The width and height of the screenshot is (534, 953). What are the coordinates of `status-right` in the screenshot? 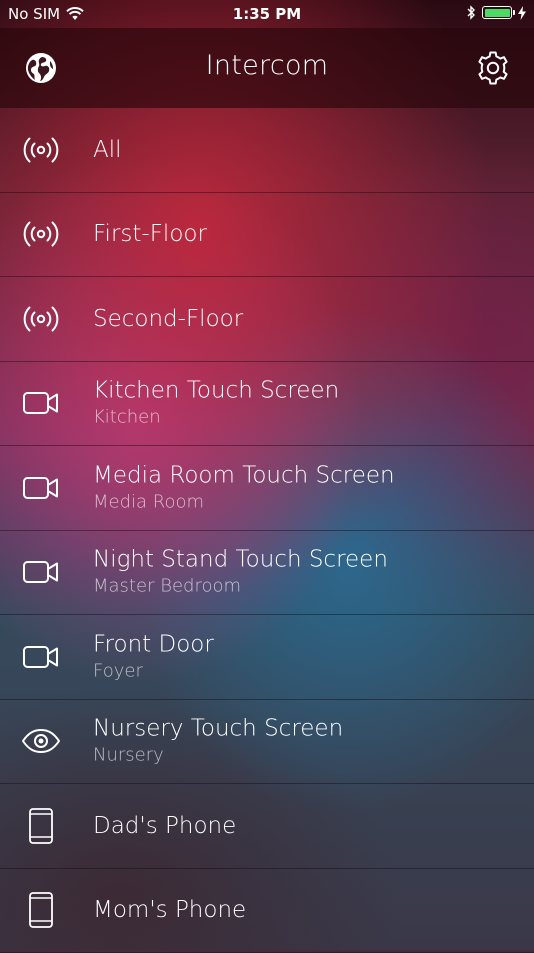 It's located at (496, 12).